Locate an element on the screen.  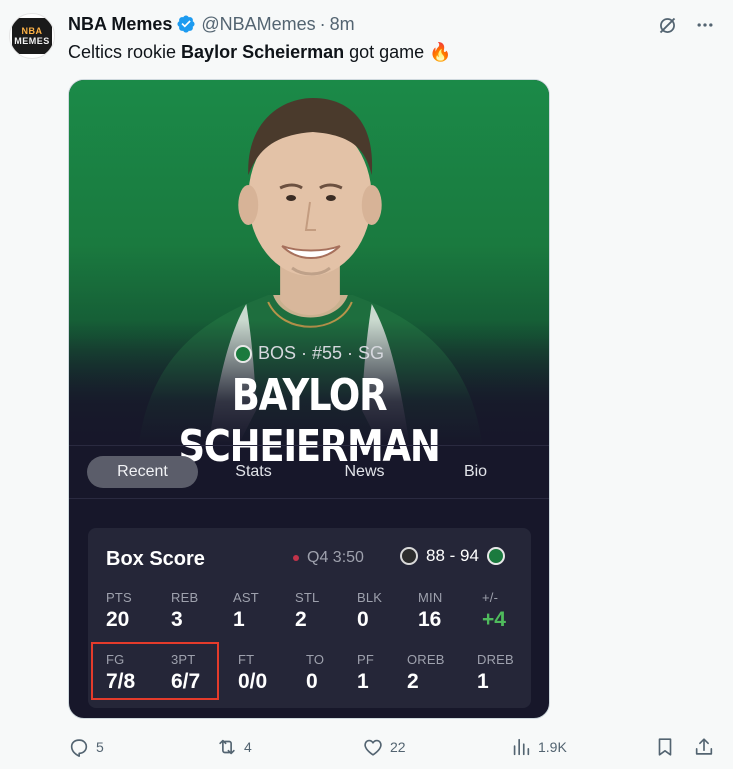
post-actions: 5 4 22 1.9K is located at coordinates (366, 747).